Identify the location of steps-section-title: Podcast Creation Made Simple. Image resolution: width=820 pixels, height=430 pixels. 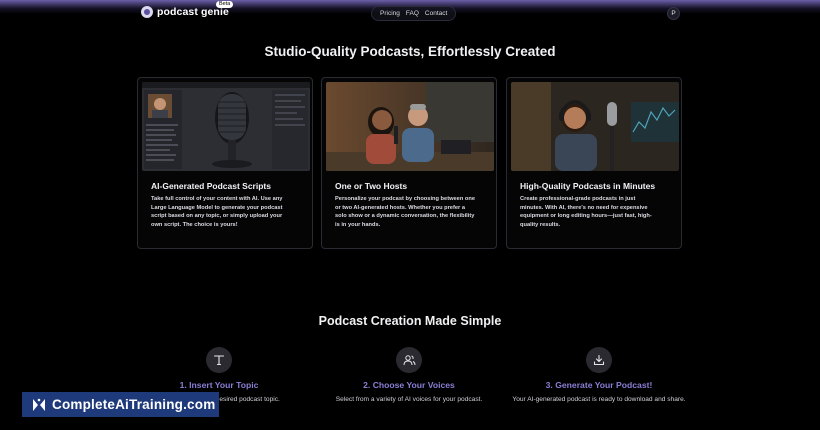
(410, 321).